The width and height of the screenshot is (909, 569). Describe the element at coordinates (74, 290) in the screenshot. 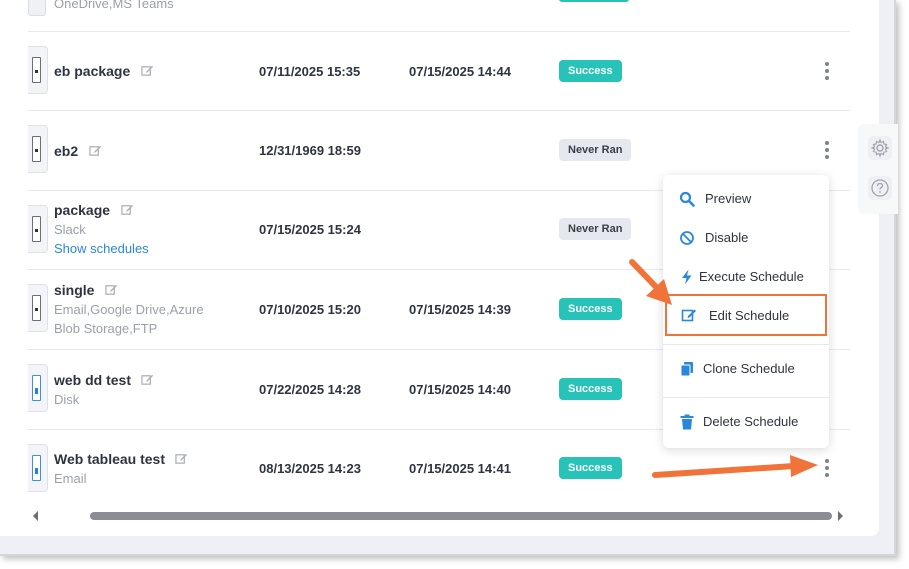

I see `row-name: single` at that location.